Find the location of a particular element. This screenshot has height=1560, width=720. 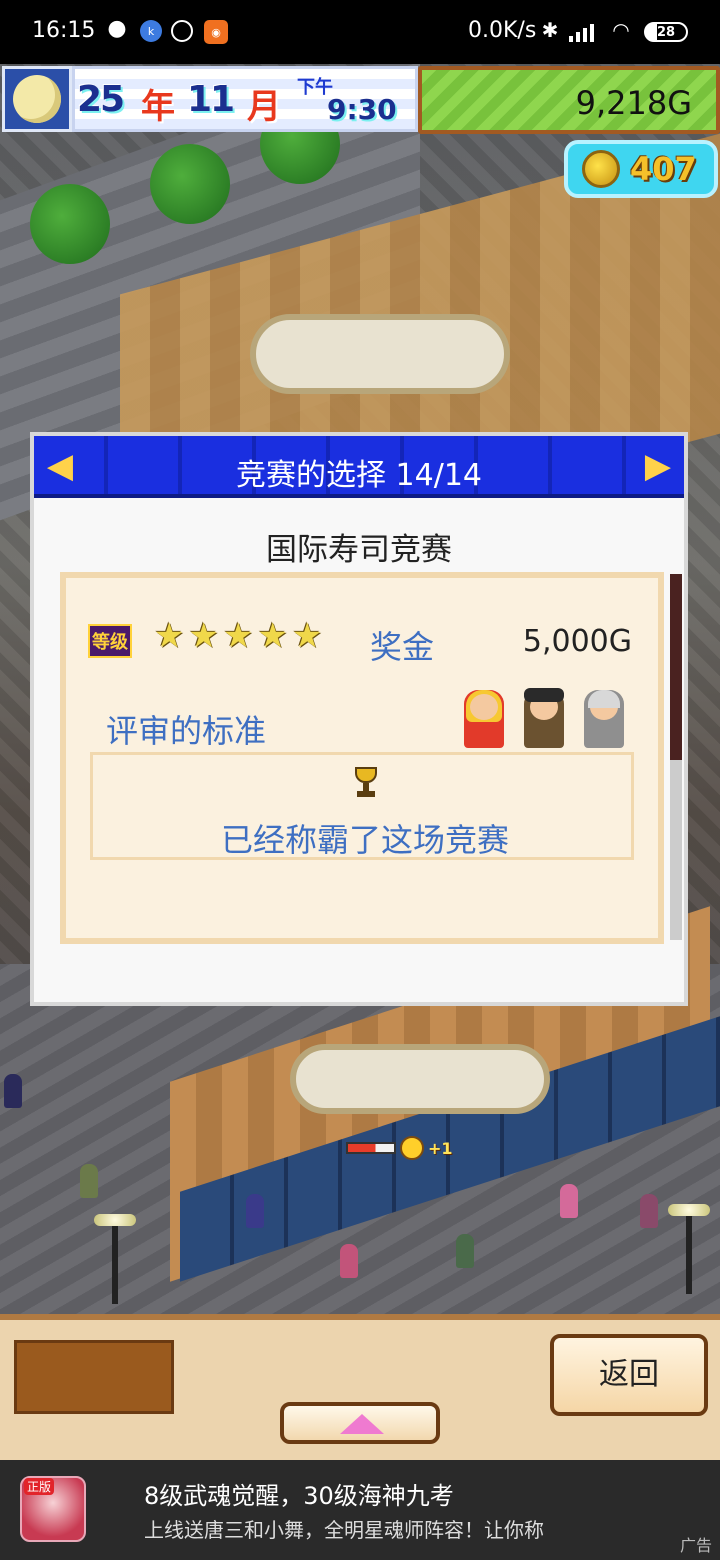

rank-badge: 等级 is located at coordinates (110, 641).